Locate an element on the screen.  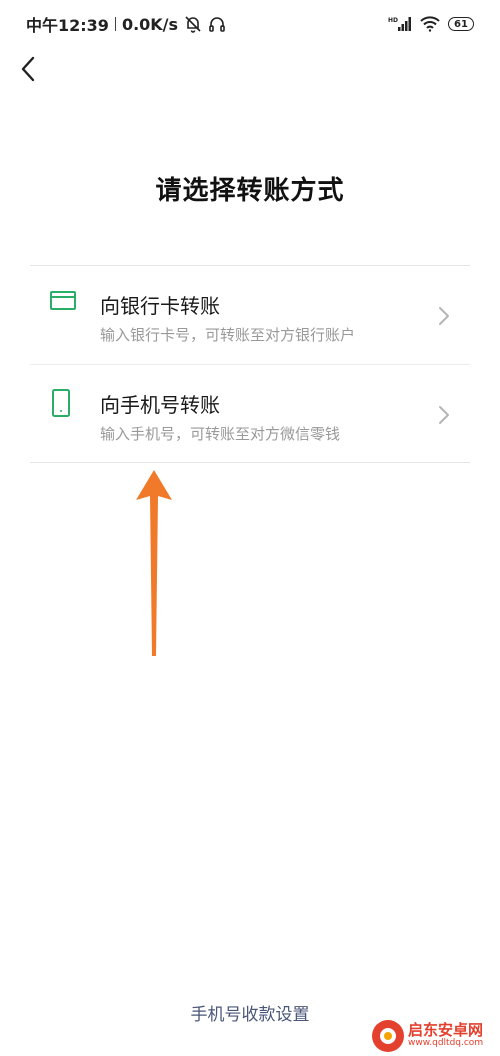
headset-icon is located at coordinates (217, 24).